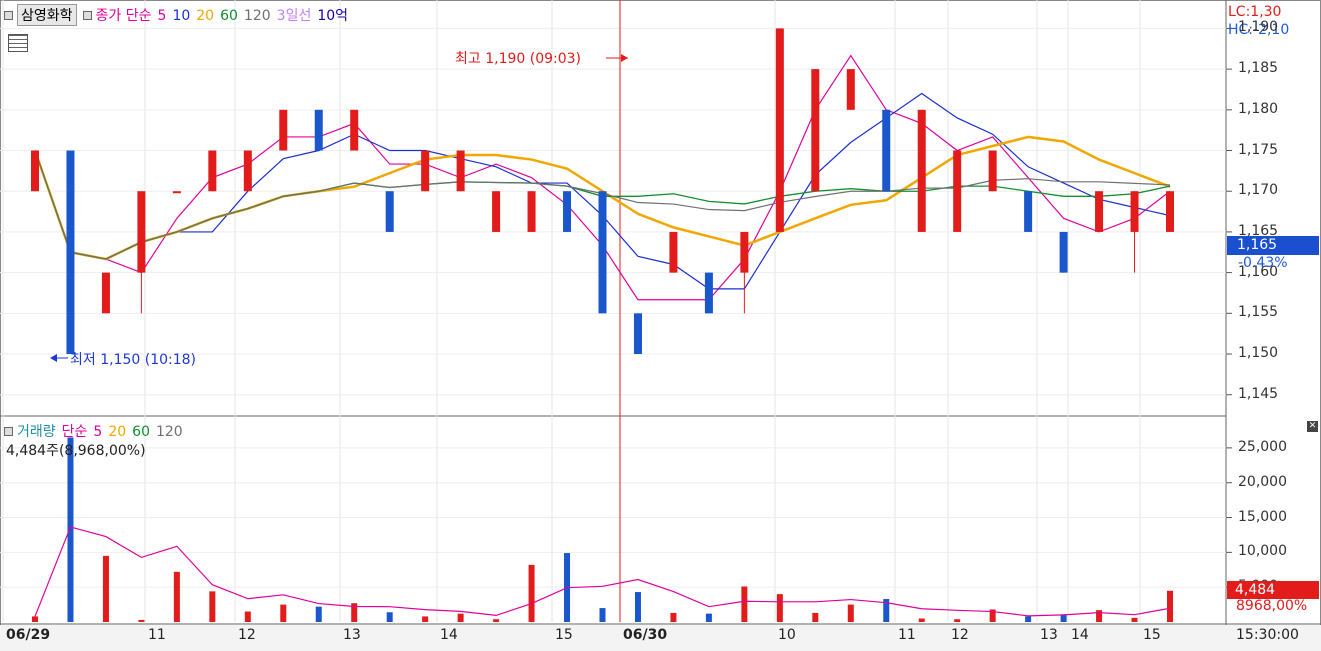  Describe the element at coordinates (1255, 12) in the screenshot. I see `lc-label: LC:1,30` at that location.